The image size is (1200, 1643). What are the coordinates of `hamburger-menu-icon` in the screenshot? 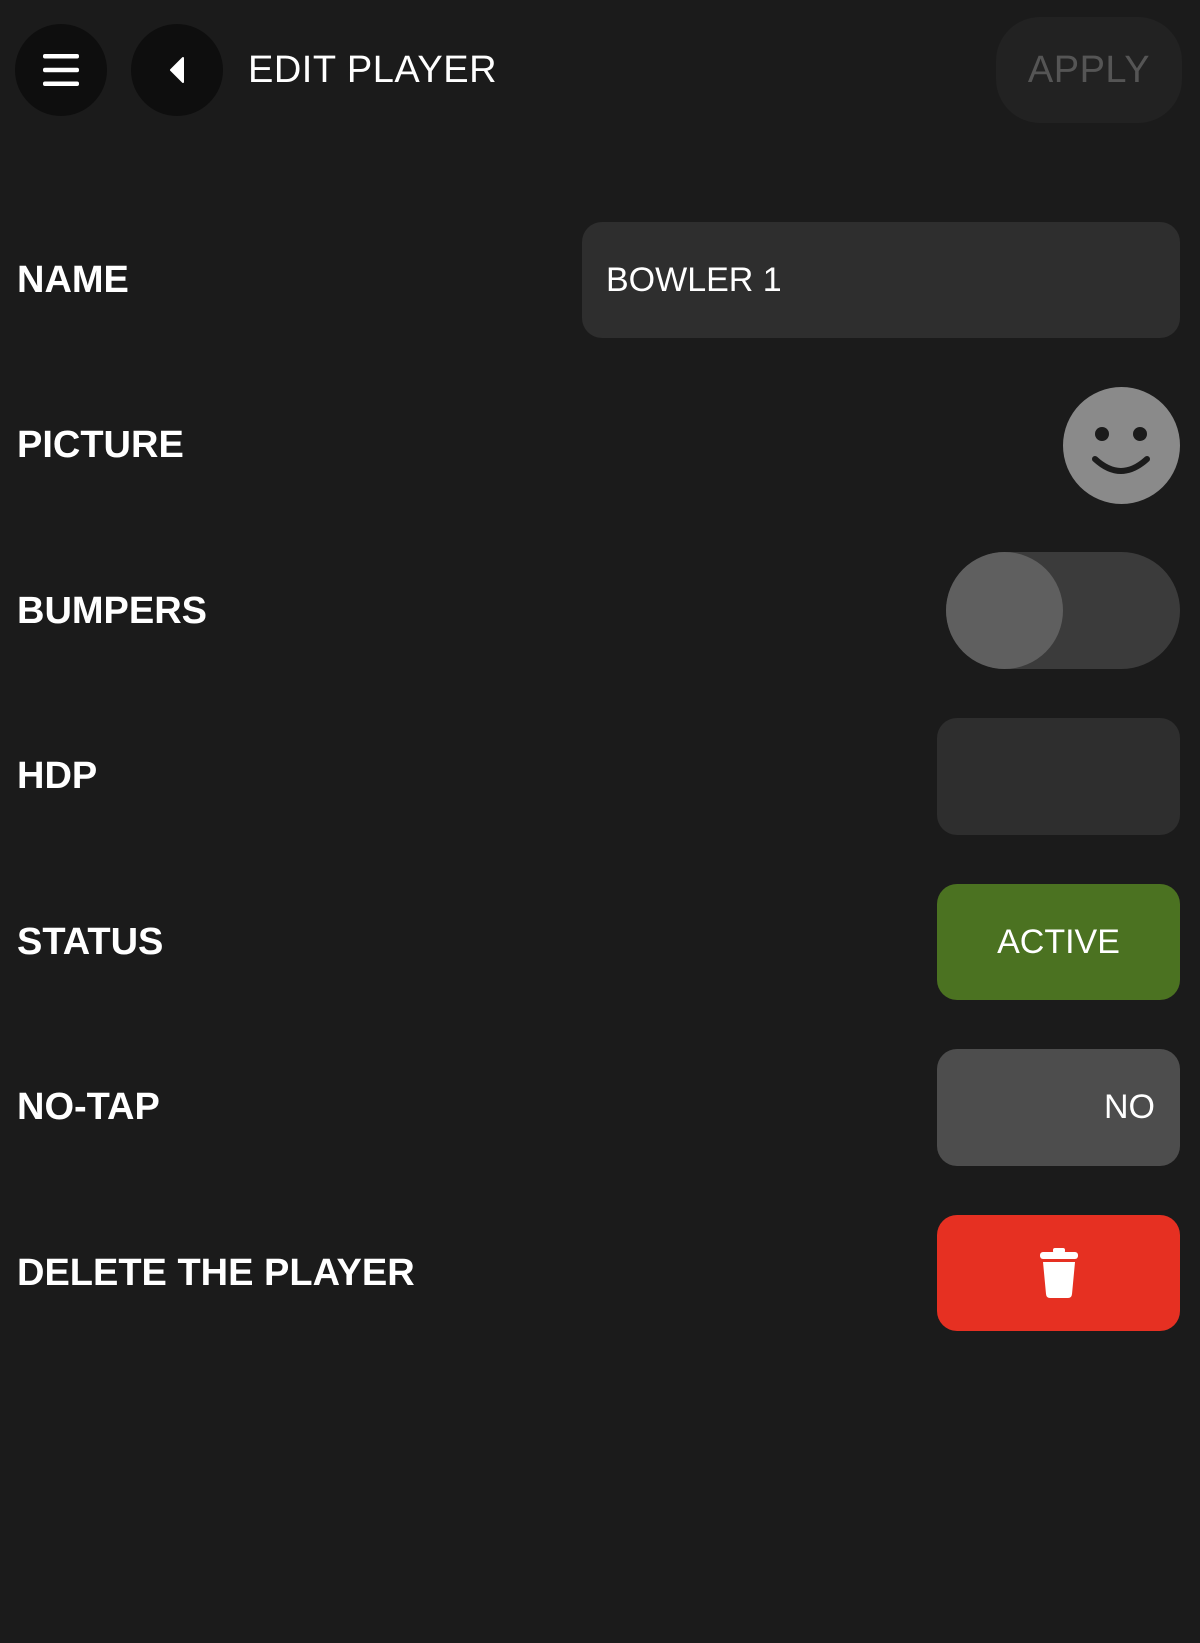 It's located at (61, 70).